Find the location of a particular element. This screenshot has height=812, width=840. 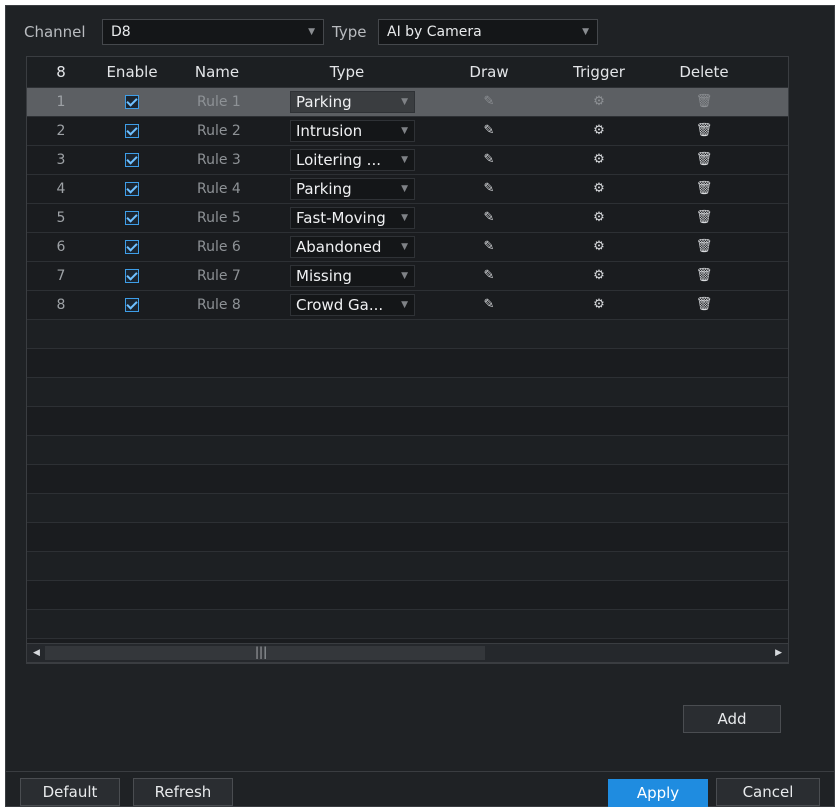

rule-type-select: Crowd Ga... ▼ is located at coordinates (352, 305).